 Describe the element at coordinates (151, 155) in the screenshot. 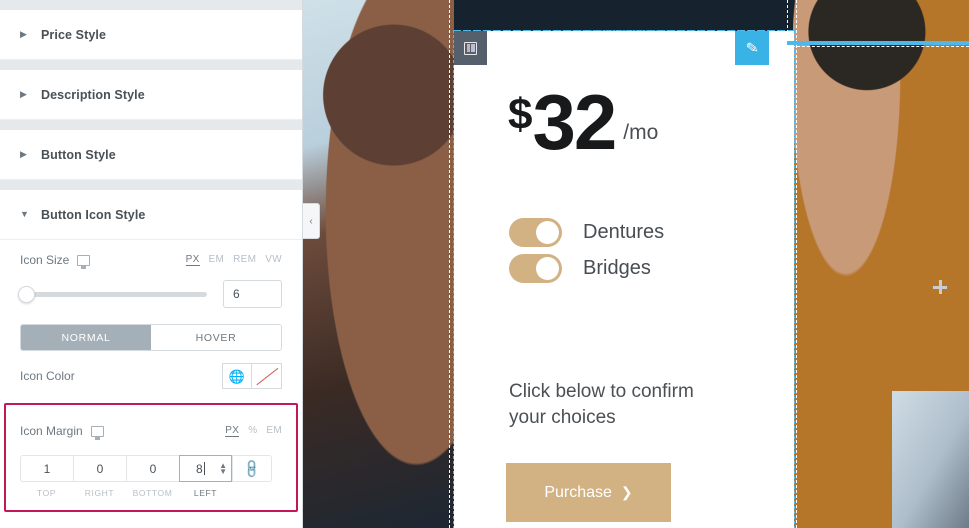

I see `section-button-style: Button Style` at that location.